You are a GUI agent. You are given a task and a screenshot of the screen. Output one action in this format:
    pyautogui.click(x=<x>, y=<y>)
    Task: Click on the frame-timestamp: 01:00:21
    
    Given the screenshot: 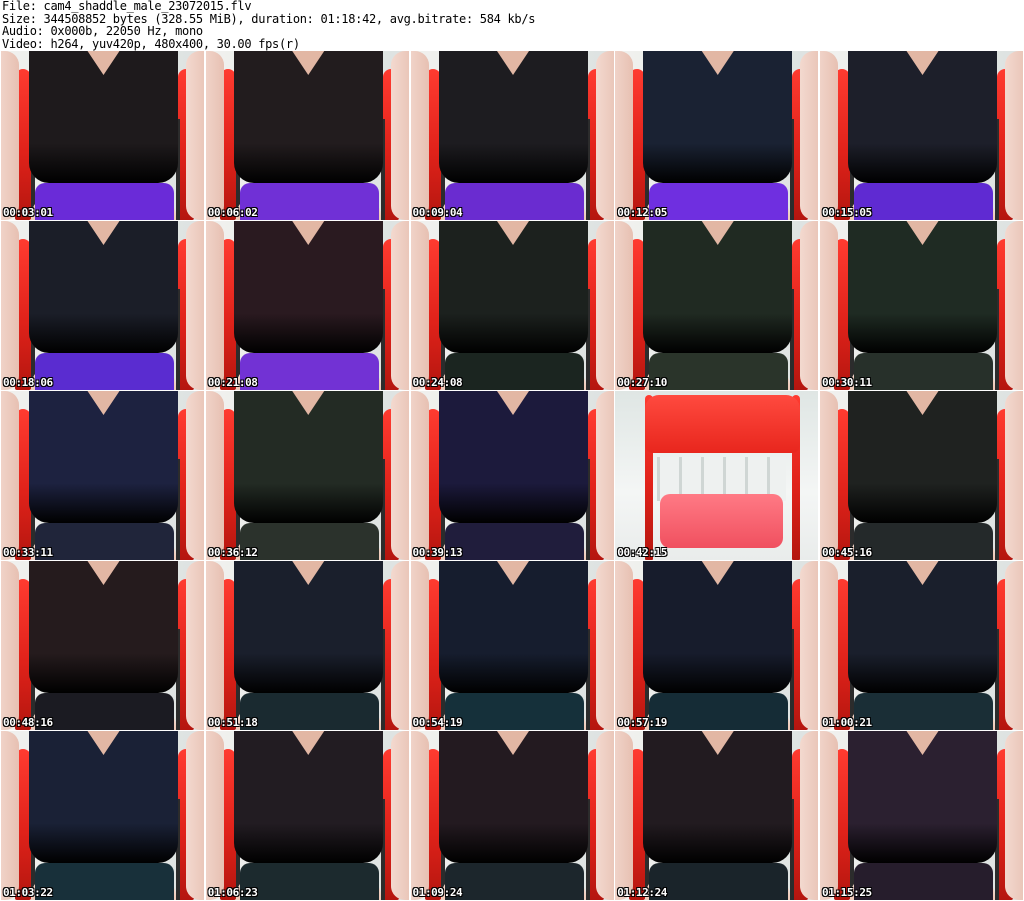 What is the action you would take?
    pyautogui.click(x=847, y=722)
    